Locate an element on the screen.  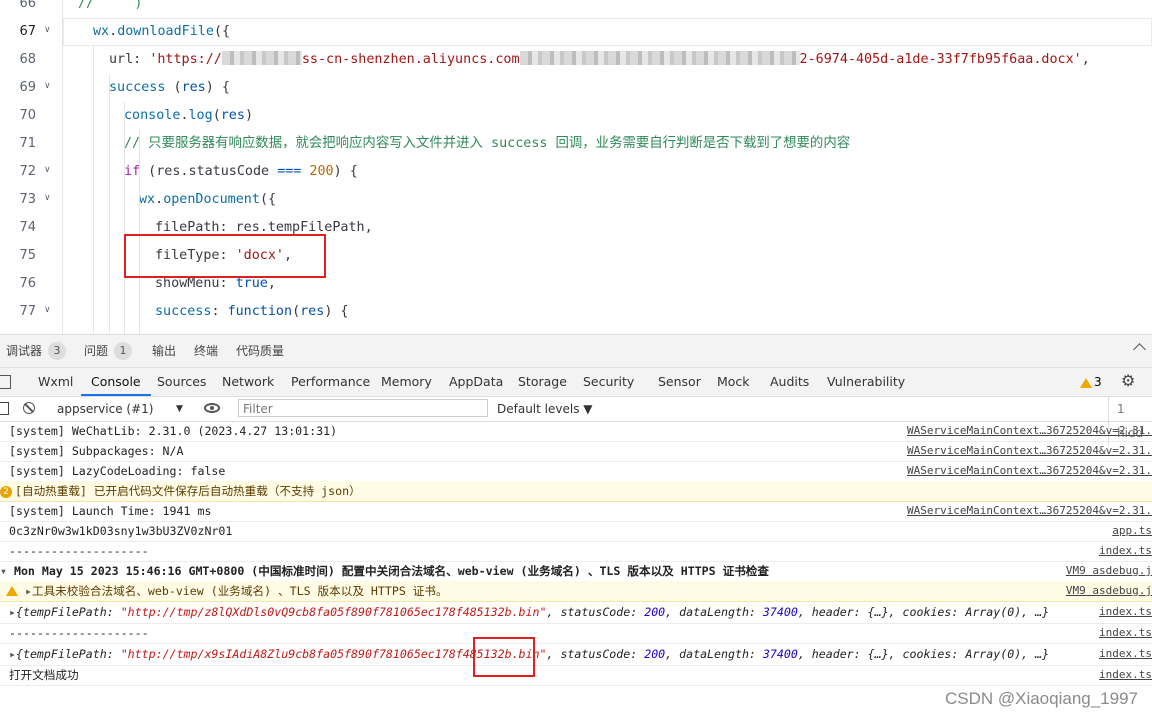
line-number: 73 is located at coordinates (27, 199).